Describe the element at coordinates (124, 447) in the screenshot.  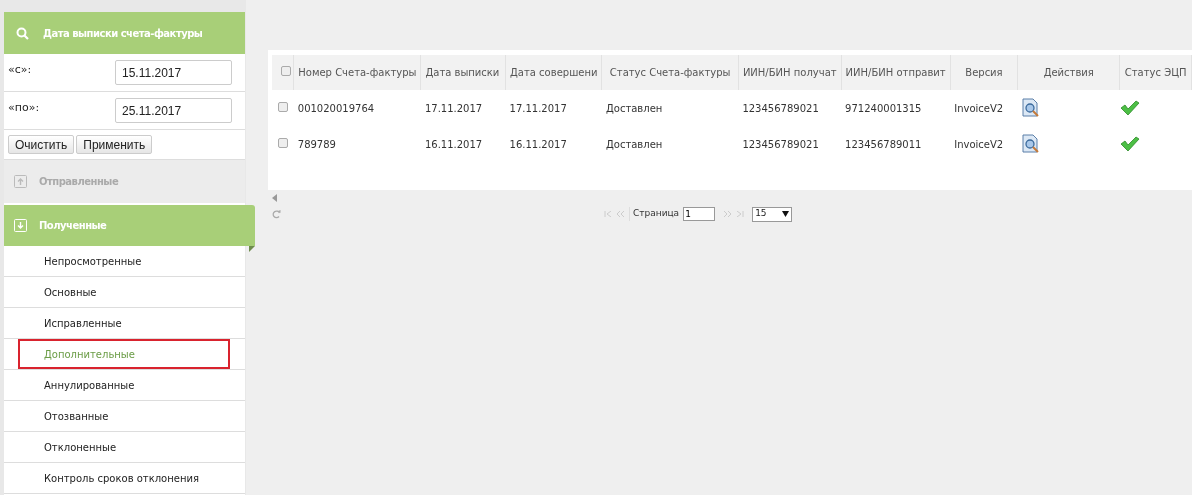
I see `menu-item: Отклоненные` at that location.